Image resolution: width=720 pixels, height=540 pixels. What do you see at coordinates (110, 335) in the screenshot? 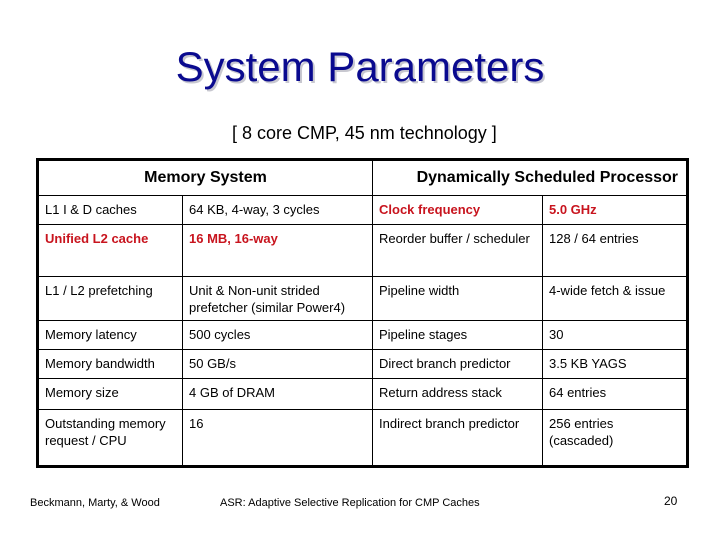
I see `memory-param-label: Memory latency` at bounding box center [110, 335].